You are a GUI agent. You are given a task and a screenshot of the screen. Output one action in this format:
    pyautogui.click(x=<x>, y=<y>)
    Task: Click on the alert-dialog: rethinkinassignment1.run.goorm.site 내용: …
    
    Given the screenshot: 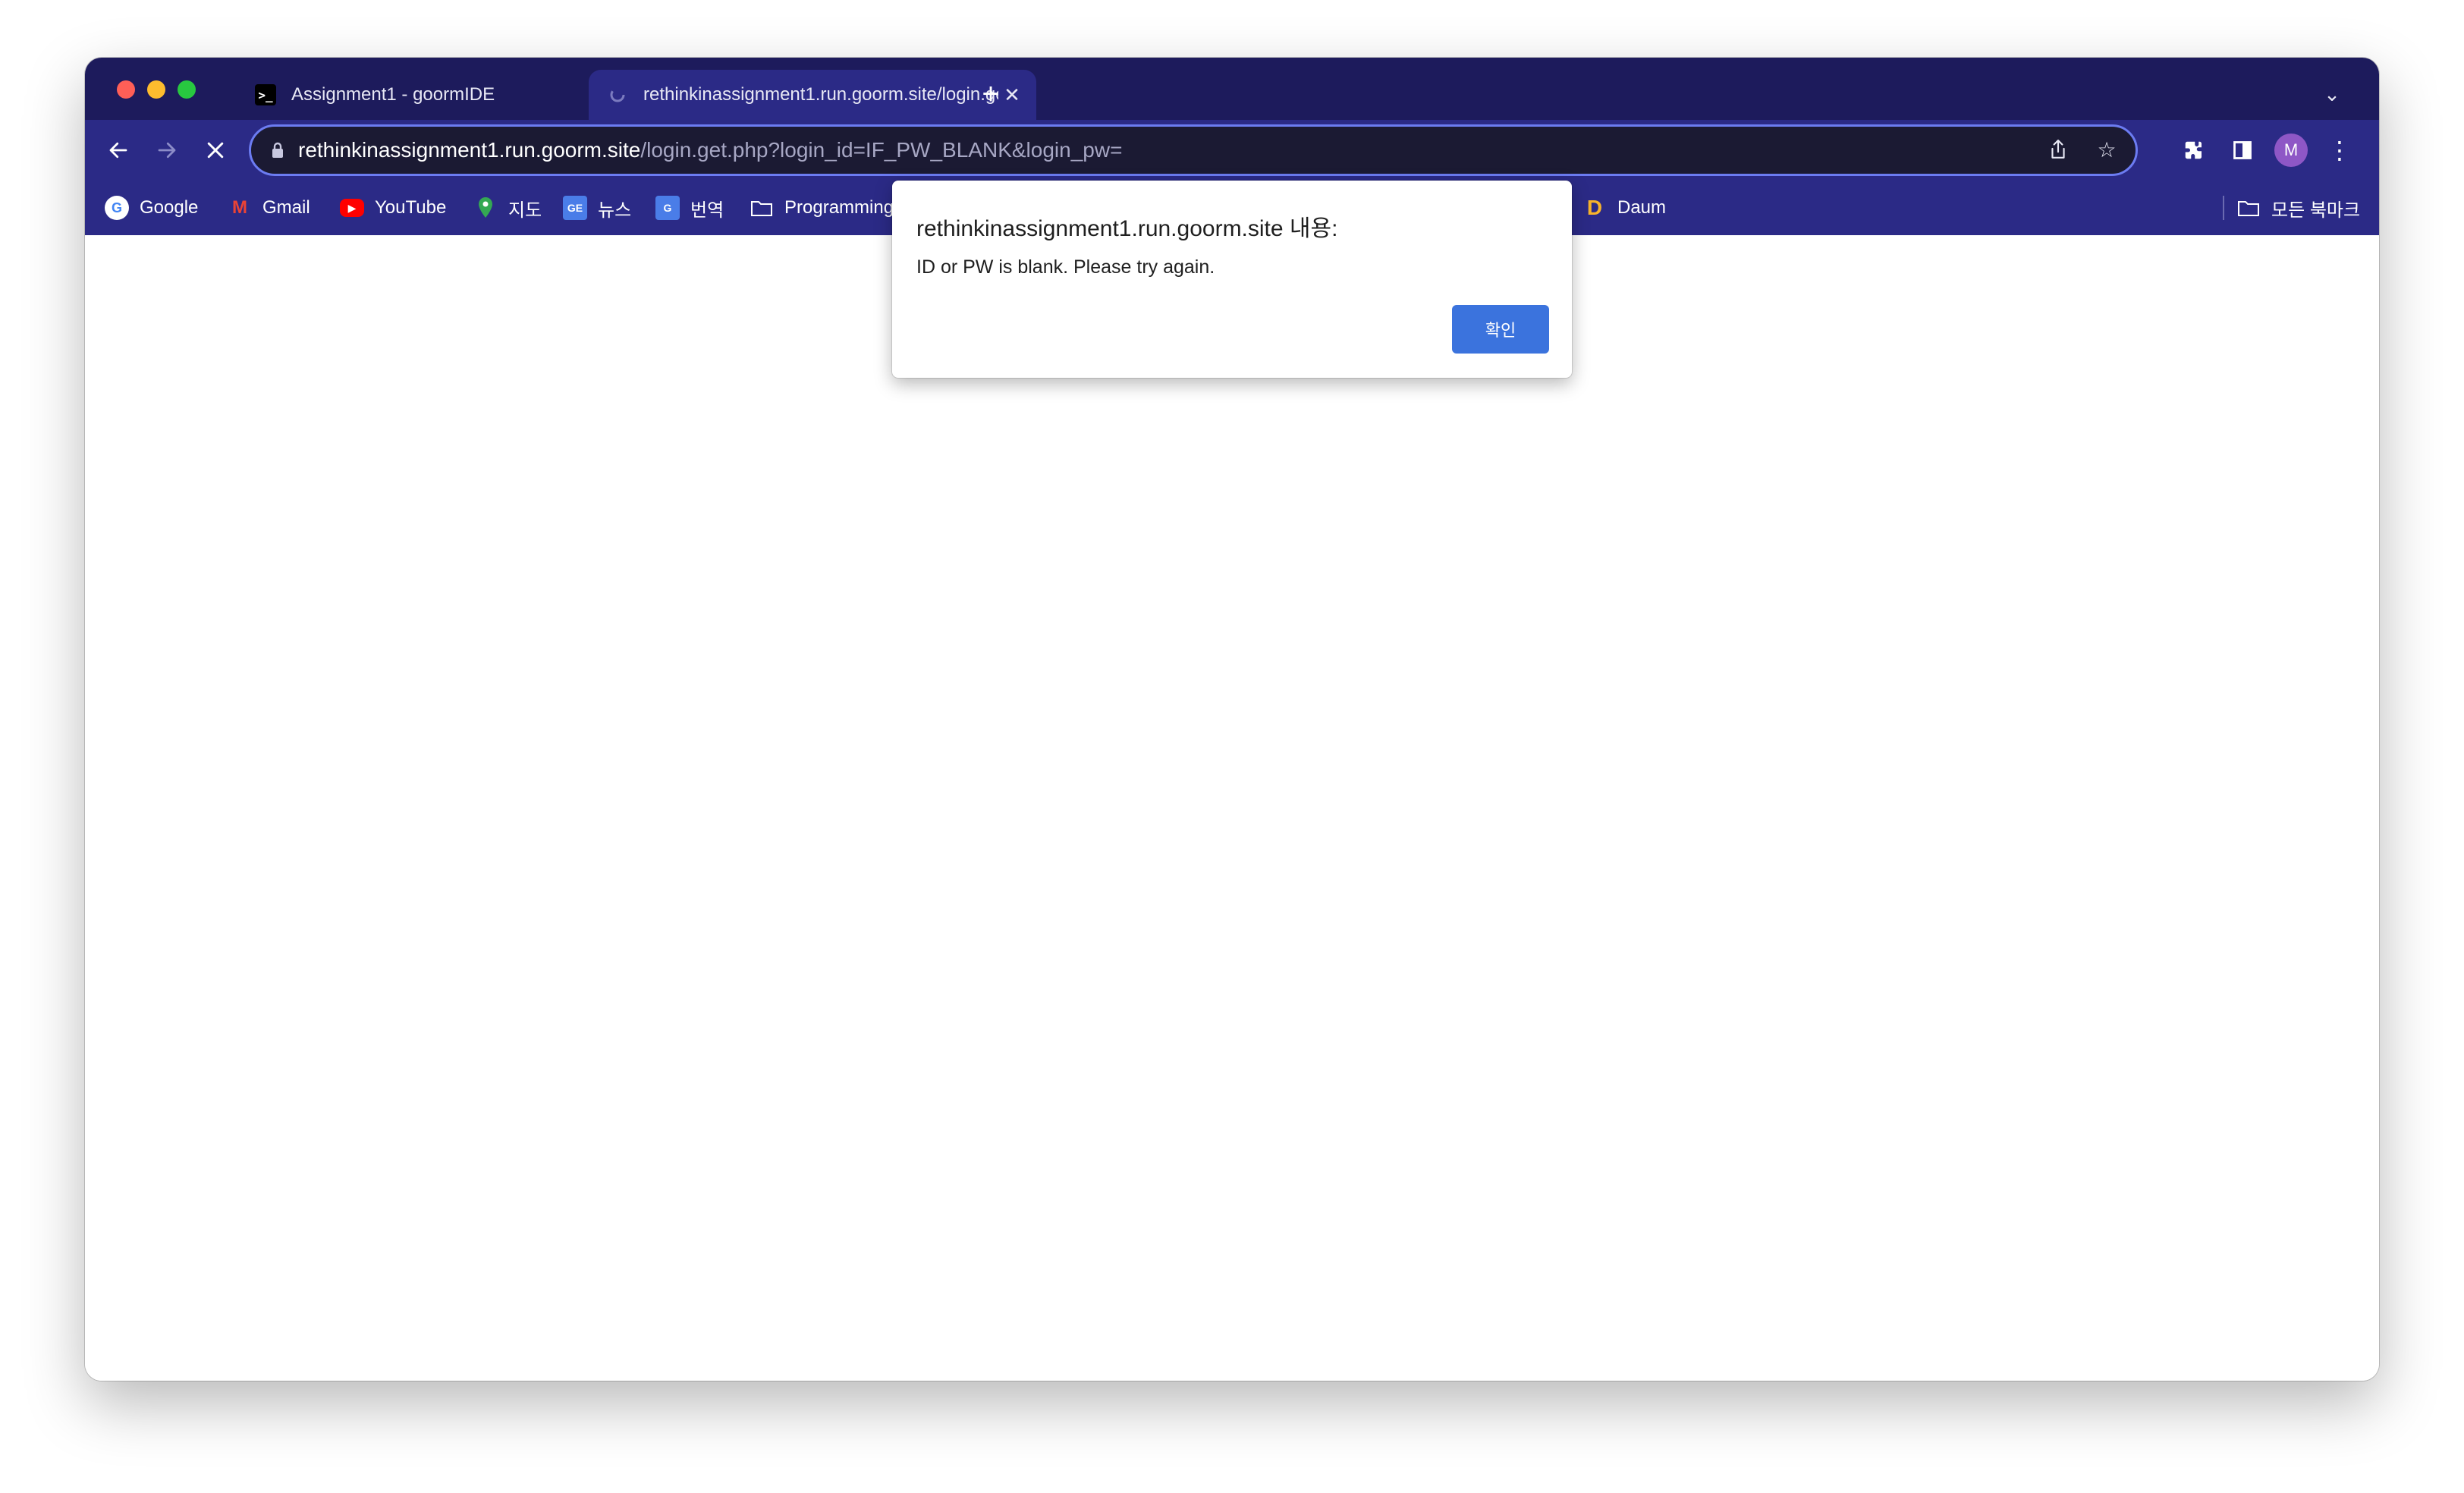 What is the action you would take?
    pyautogui.click(x=1232, y=279)
    